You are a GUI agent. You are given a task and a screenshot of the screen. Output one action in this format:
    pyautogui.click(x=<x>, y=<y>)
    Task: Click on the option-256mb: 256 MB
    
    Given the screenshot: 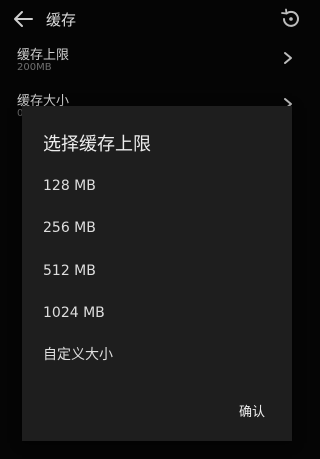 What is the action you would take?
    pyautogui.click(x=163, y=228)
    